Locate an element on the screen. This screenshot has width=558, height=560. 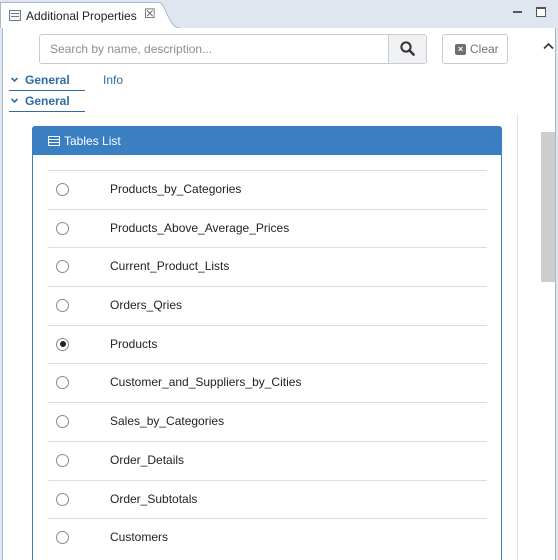
table-name-label: Customer_and_Suppliers_by_Cities is located at coordinates (206, 382).